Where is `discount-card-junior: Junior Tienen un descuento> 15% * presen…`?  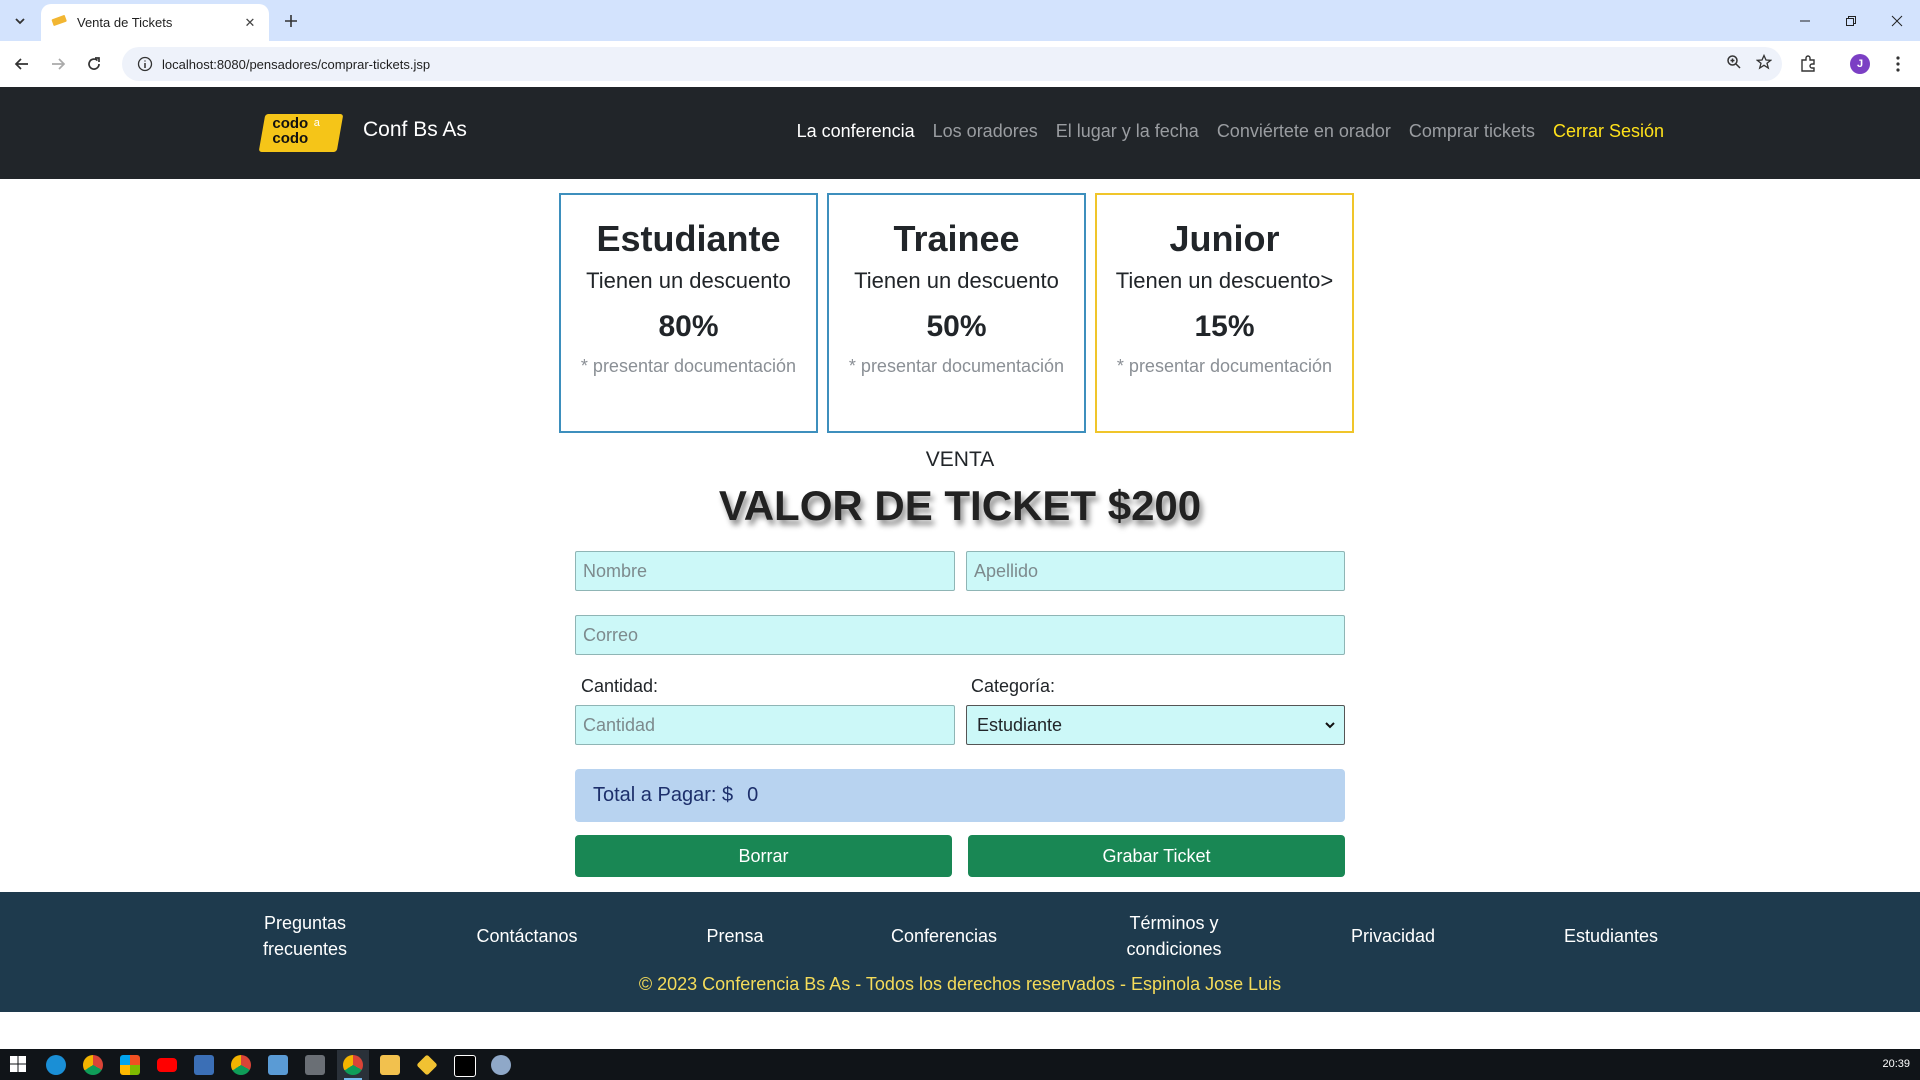 discount-card-junior: Junior Tienen un descuento> 15% * presen… is located at coordinates (1224, 313).